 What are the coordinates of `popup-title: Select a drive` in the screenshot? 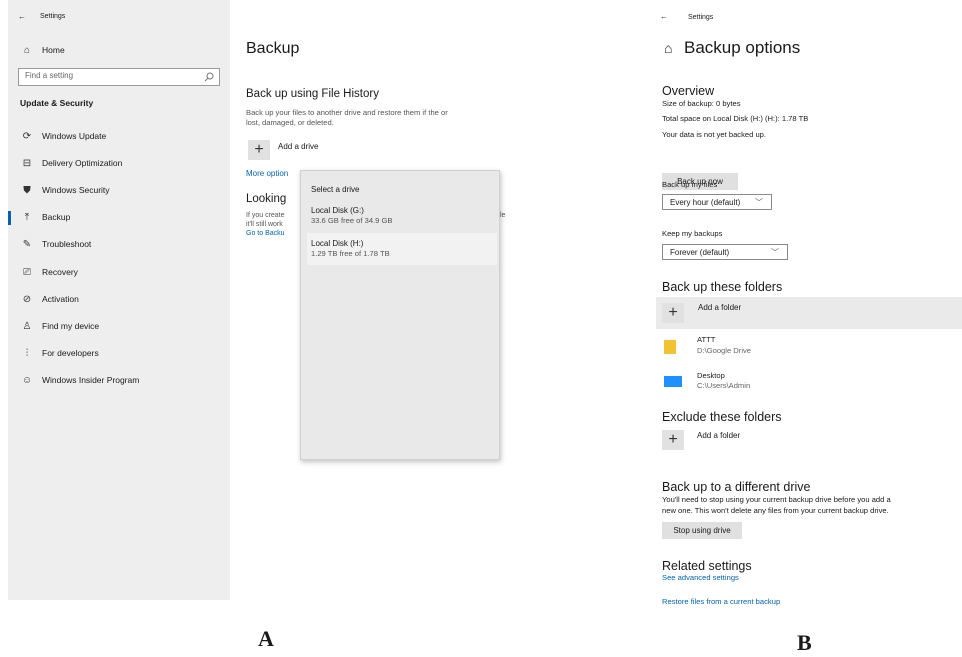 It's located at (335, 189).